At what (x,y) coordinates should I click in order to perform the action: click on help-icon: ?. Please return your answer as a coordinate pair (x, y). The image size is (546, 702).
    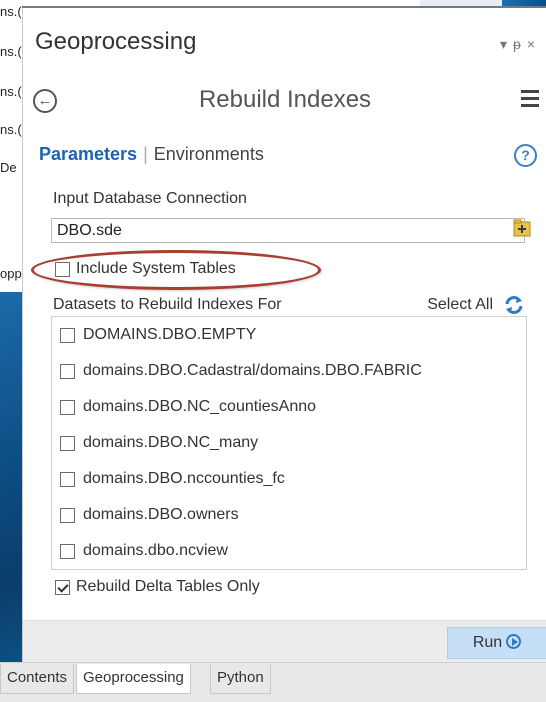
    Looking at the image, I should click on (525, 155).